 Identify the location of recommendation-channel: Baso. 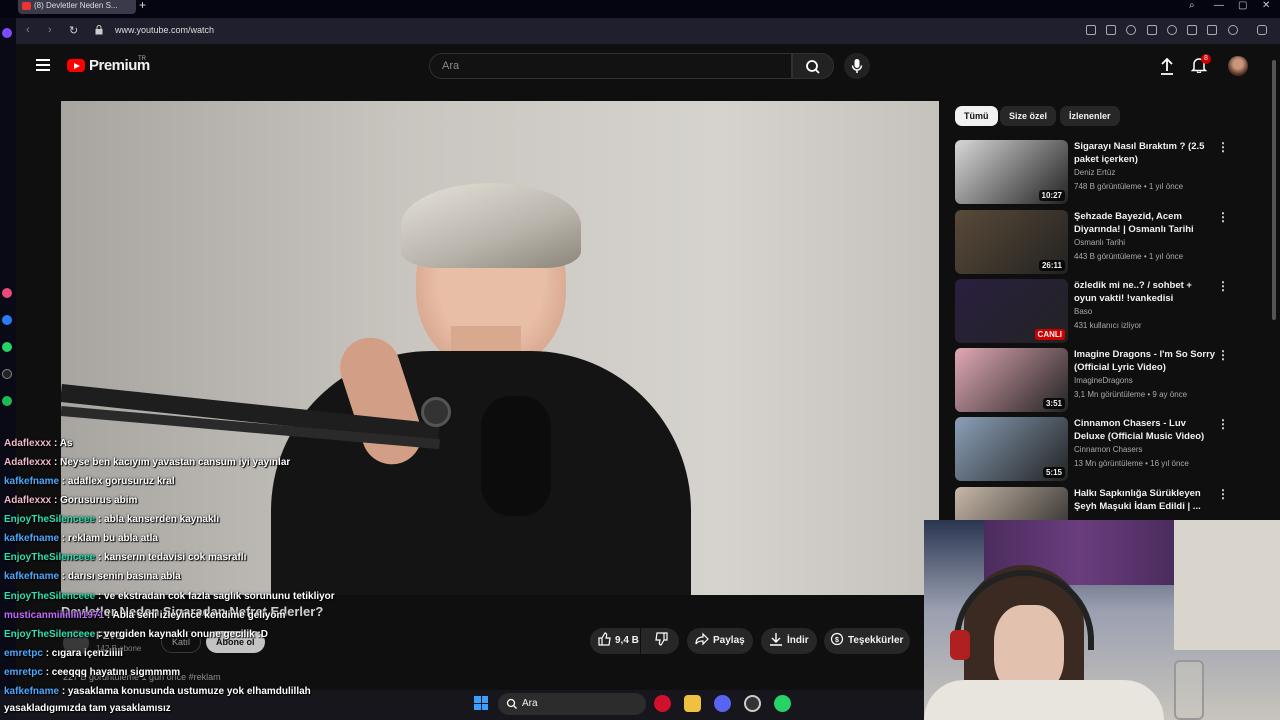
(1083, 311).